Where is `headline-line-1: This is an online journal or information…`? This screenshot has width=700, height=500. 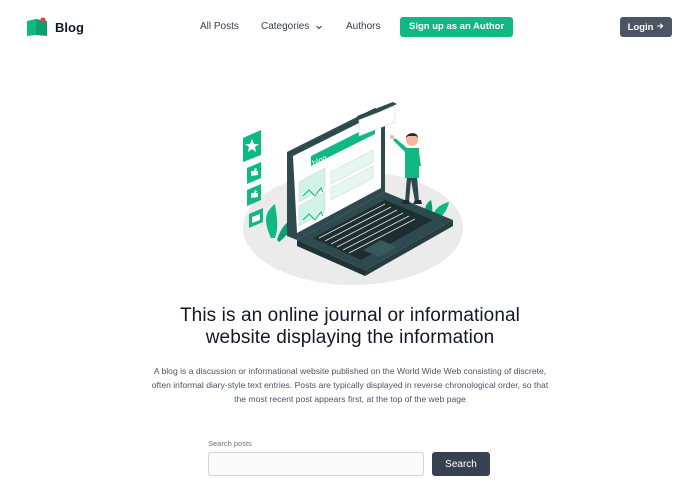 headline-line-1: This is an online journal or information… is located at coordinates (350, 315).